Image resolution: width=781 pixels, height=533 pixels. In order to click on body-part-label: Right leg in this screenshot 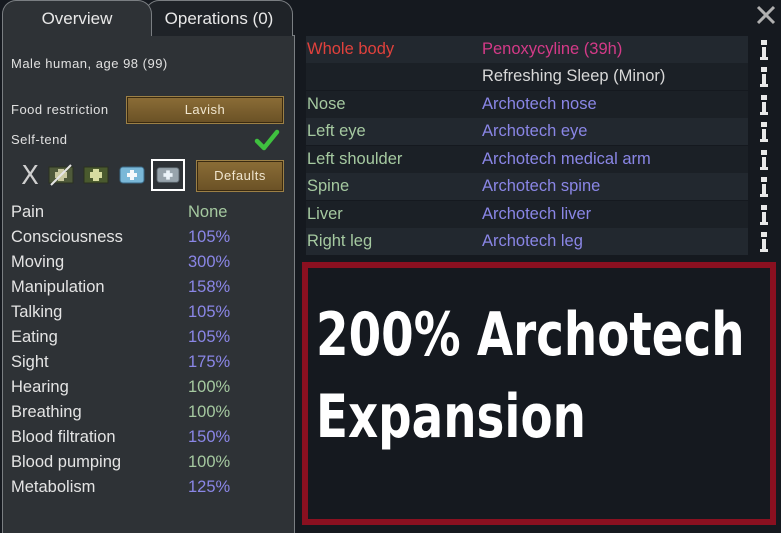, I will do `click(340, 241)`.